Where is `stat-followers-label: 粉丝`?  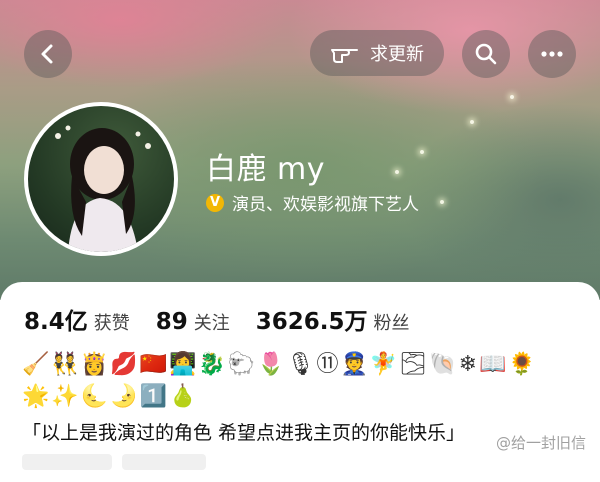 stat-followers-label: 粉丝 is located at coordinates (391, 323).